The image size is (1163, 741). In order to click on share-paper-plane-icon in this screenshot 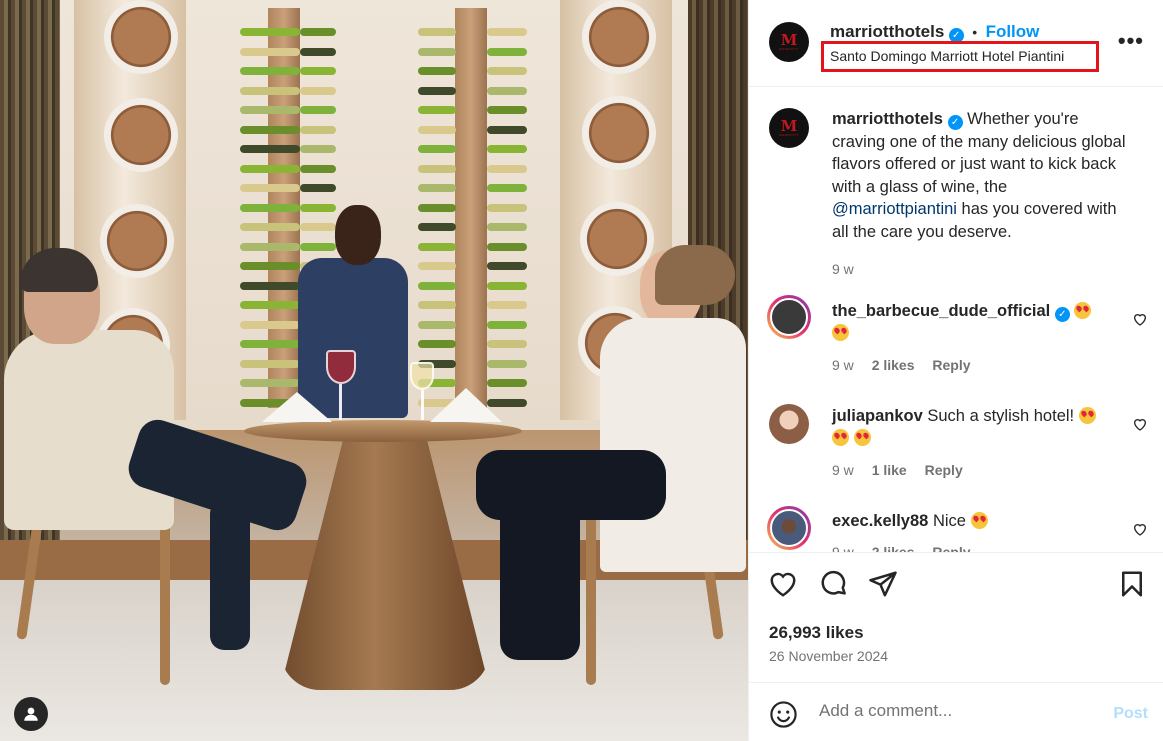, I will do `click(883, 584)`.